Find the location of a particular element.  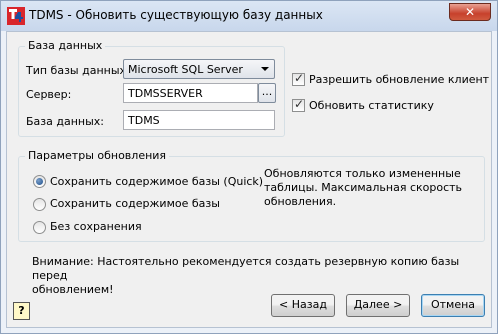

description-line: обновления. is located at coordinates (300, 201).